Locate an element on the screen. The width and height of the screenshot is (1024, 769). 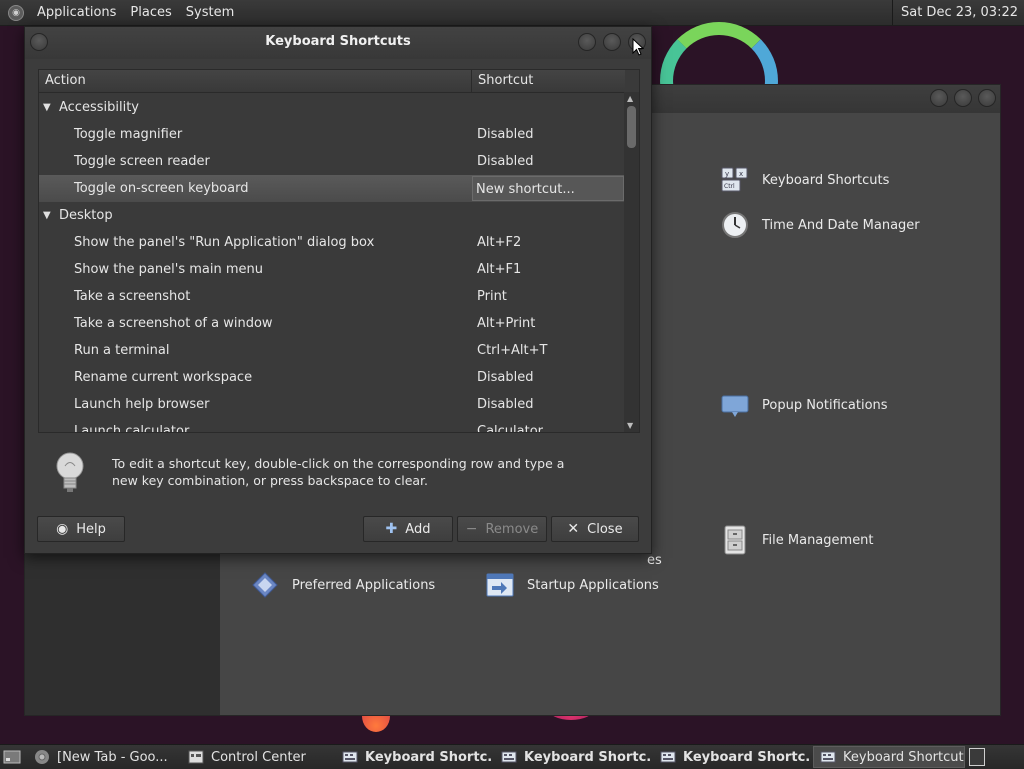
category-row-desktop: ▼ Desktop is located at coordinates (332, 215).